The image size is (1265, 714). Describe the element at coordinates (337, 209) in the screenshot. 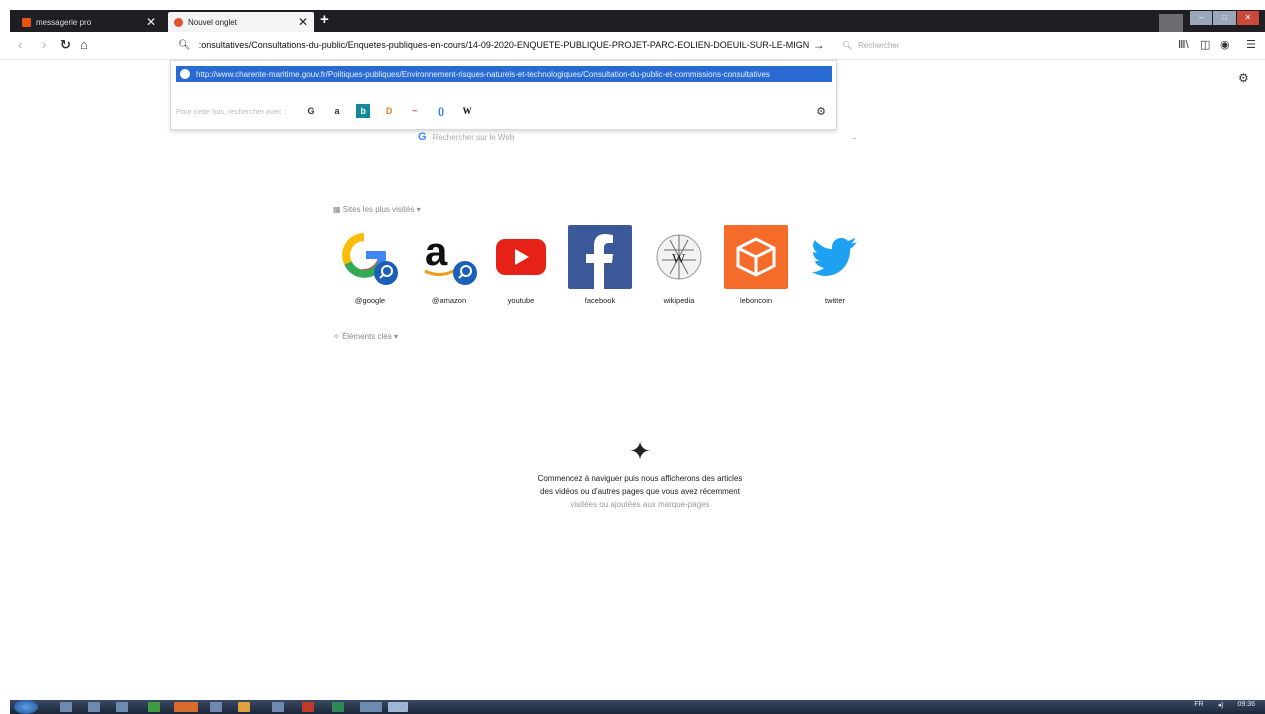

I see `grid-icon: ▦` at that location.